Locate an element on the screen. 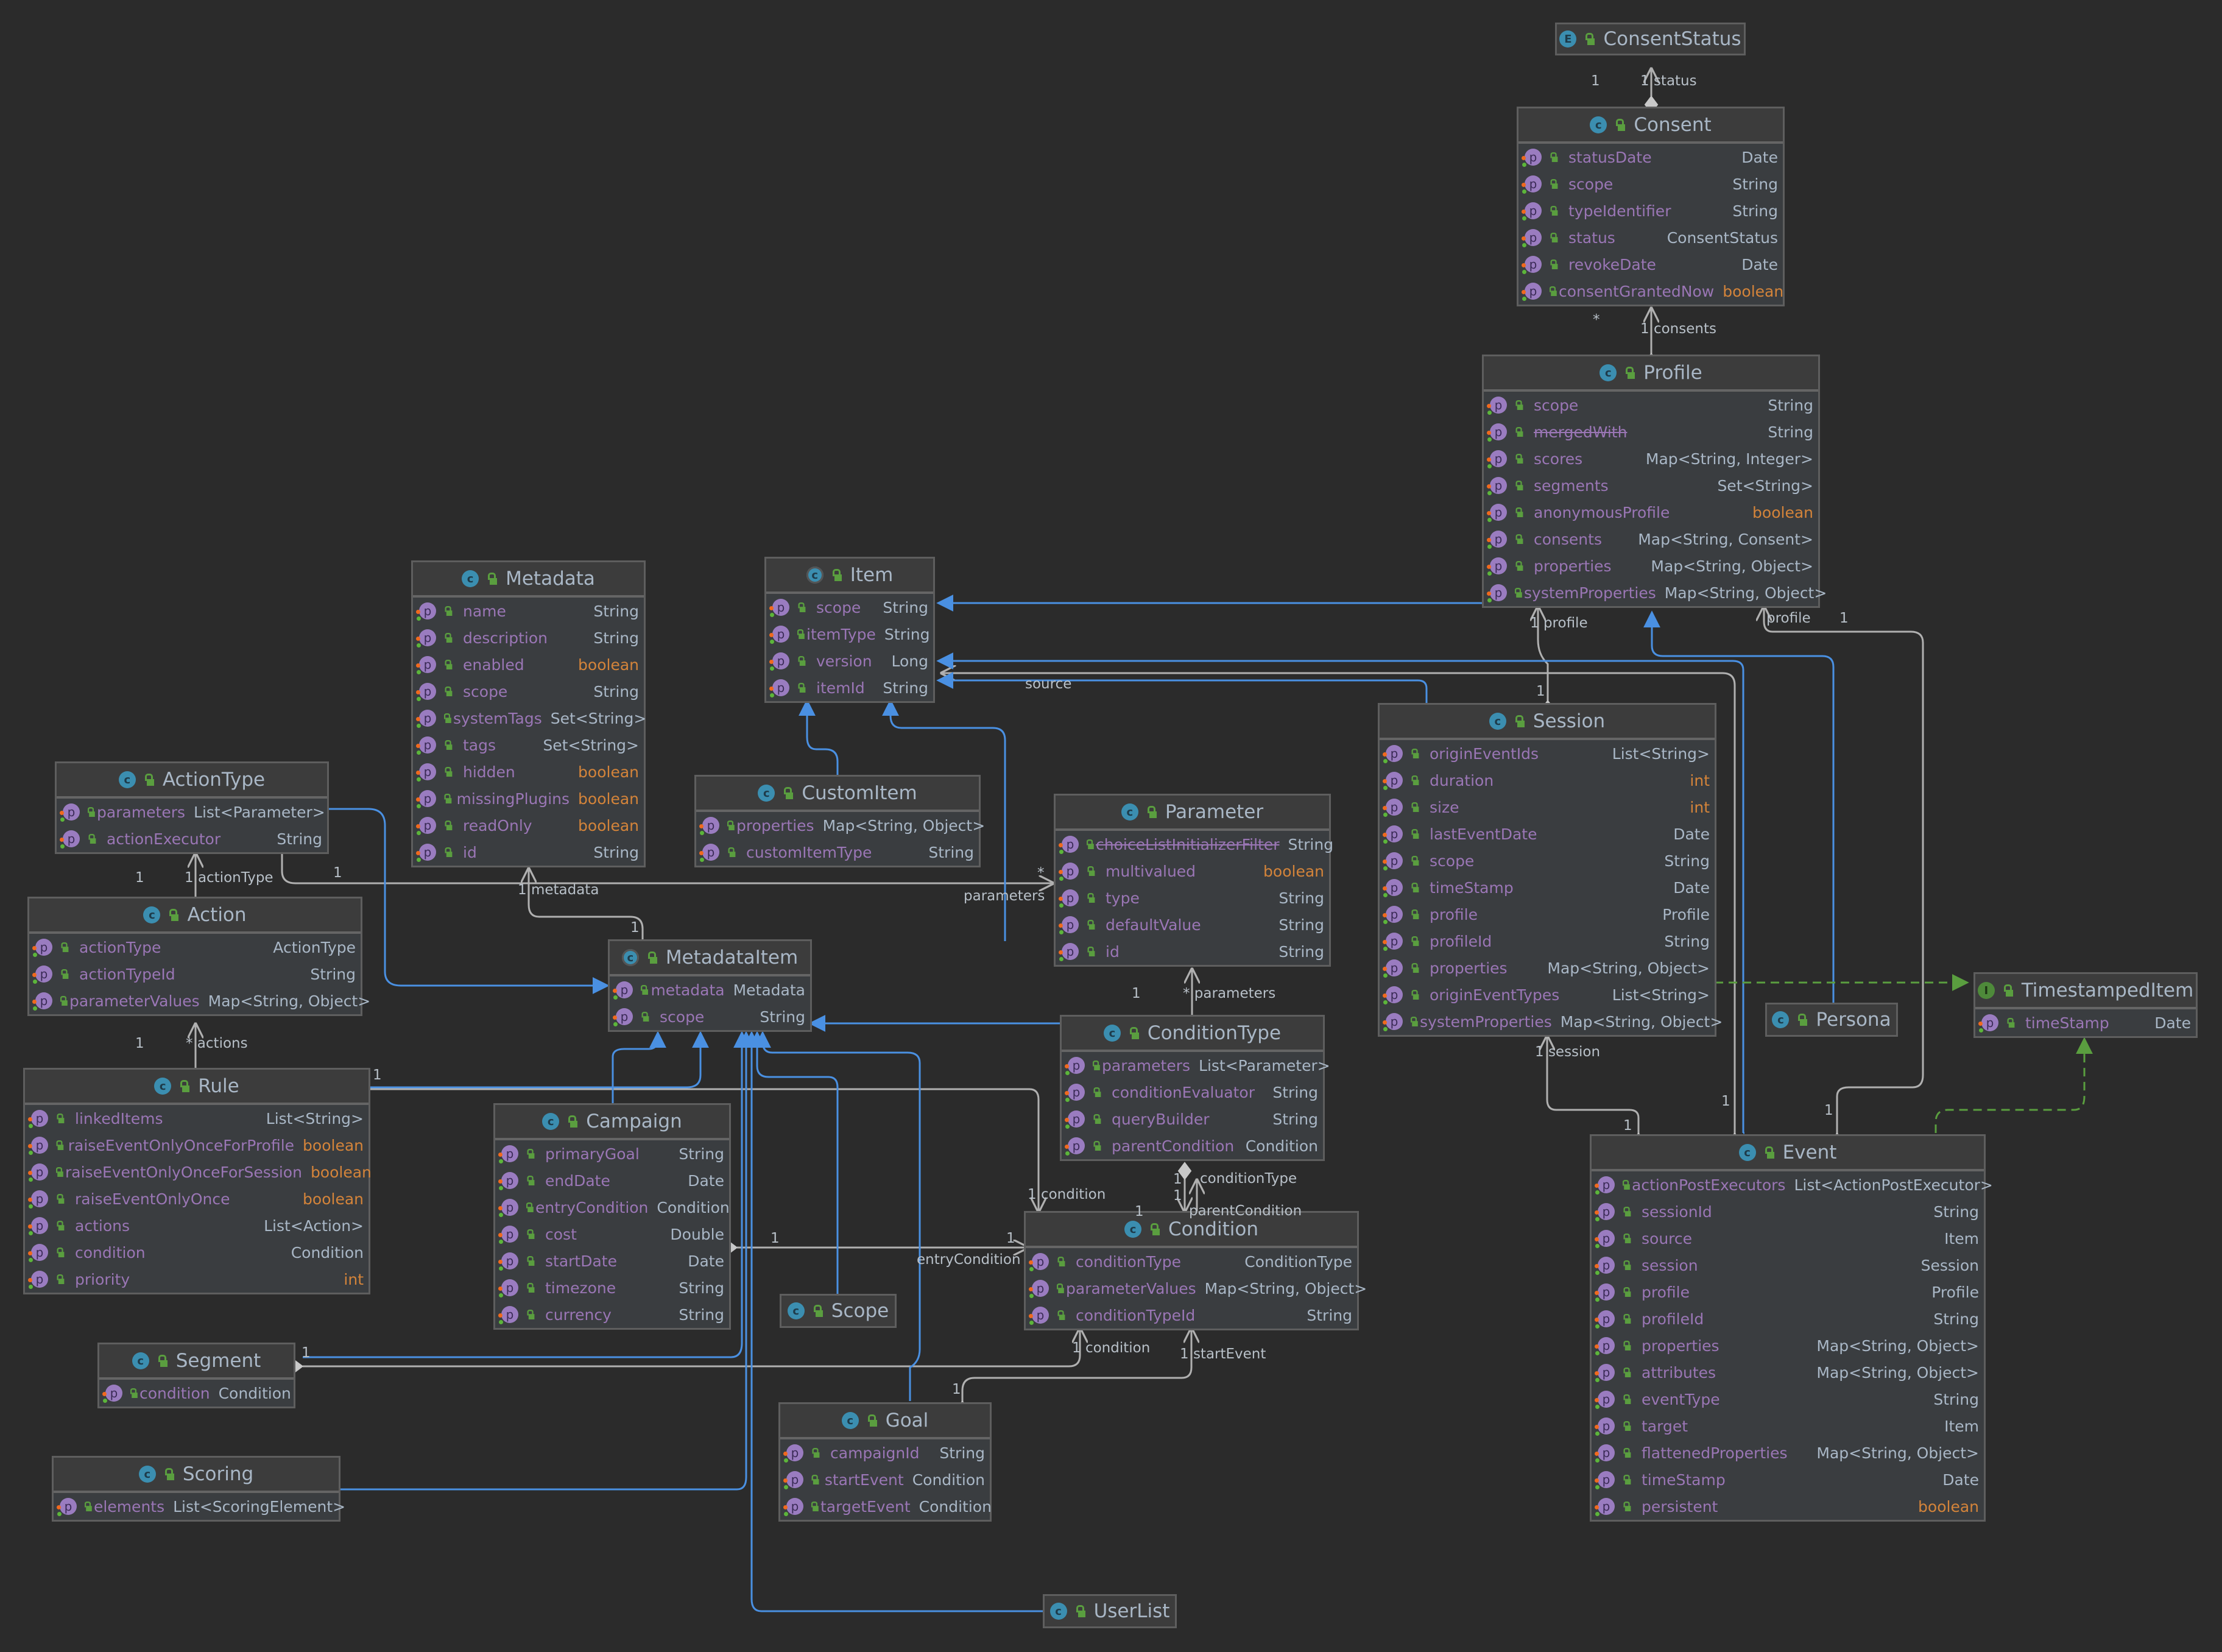 The height and width of the screenshot is (1652, 2222). field-row: p scores Map<String, Integer> is located at coordinates (1651, 458).